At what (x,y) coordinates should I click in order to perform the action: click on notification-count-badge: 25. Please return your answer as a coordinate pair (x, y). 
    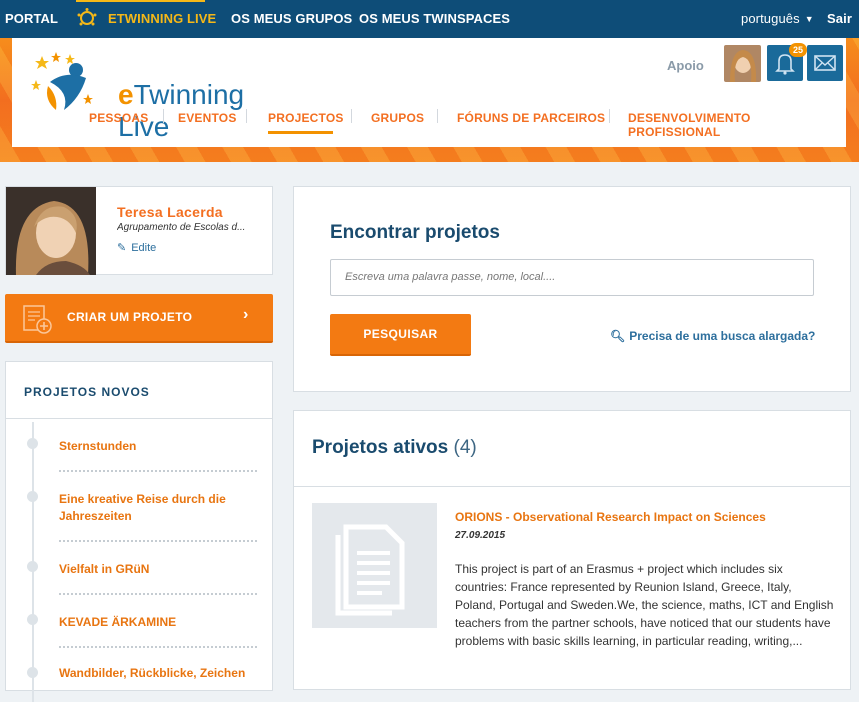
    Looking at the image, I should click on (798, 50).